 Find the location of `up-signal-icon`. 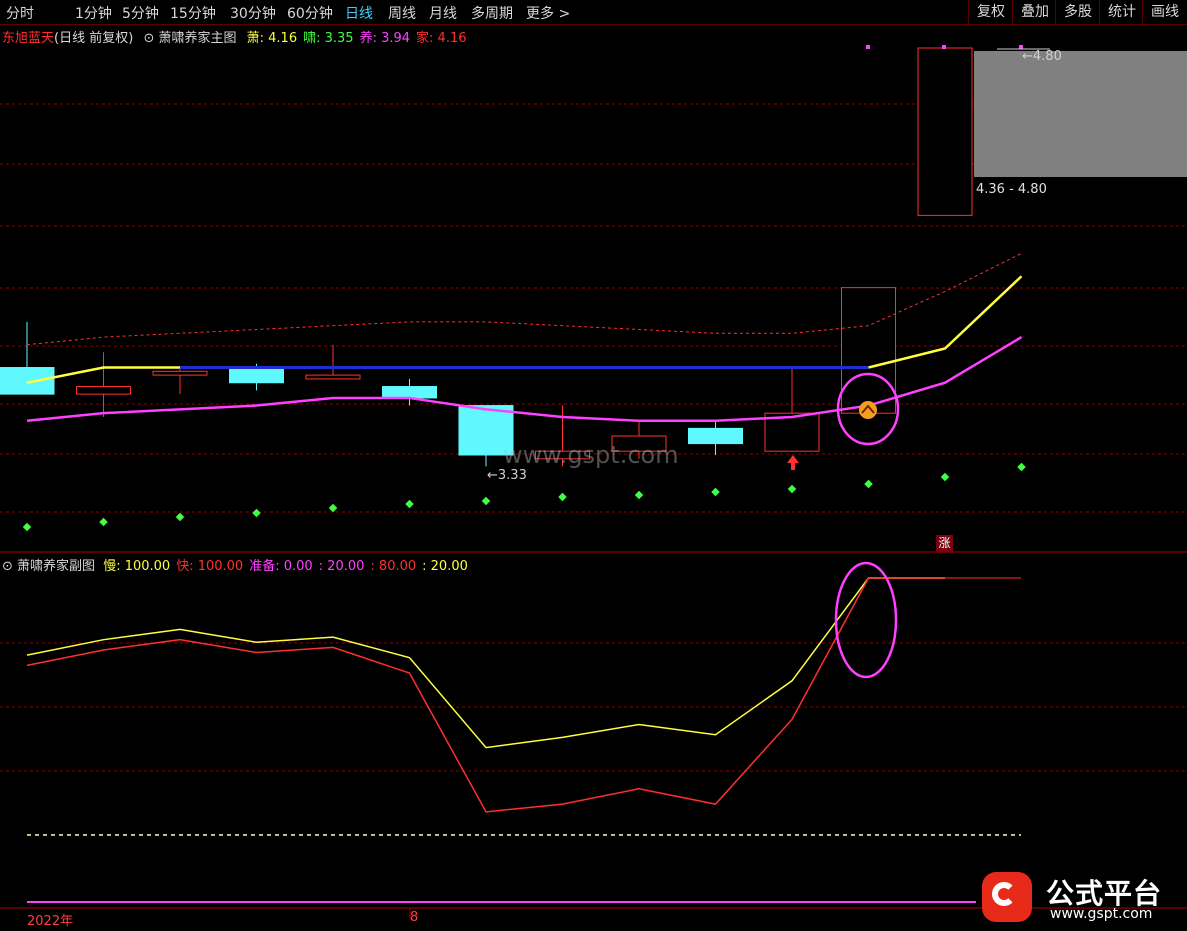

up-signal-icon is located at coordinates (868, 410).